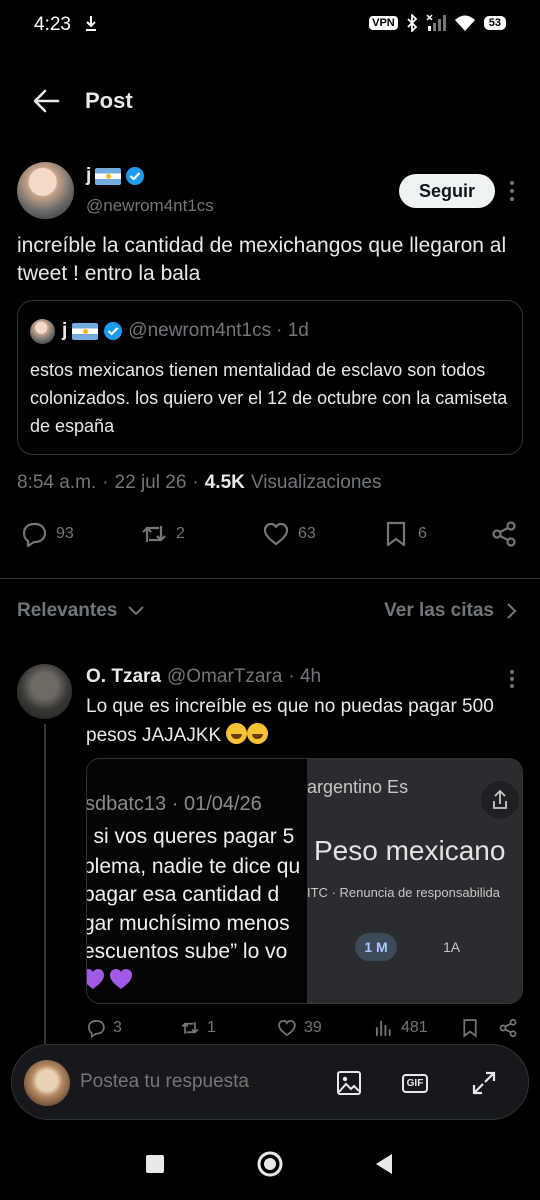 The width and height of the screenshot is (540, 1200). What do you see at coordinates (349, 1083) in the screenshot?
I see `image-icon` at bounding box center [349, 1083].